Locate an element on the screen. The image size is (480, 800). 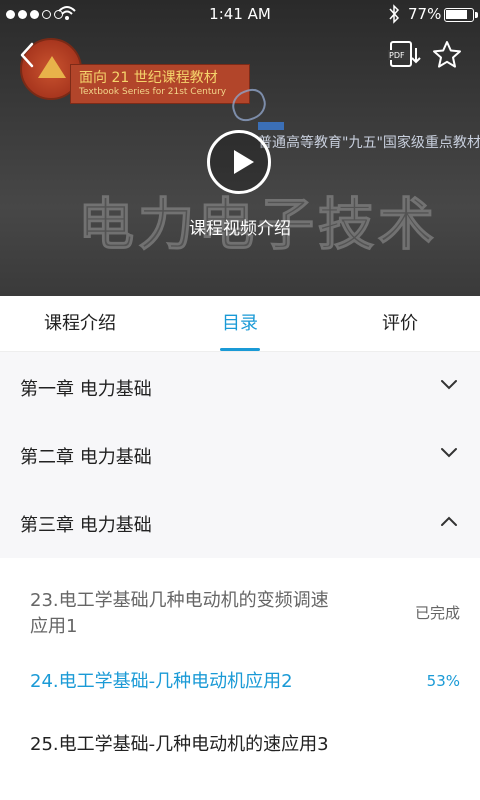
tab-course-intro: 课程介绍 is located at coordinates (80, 324).